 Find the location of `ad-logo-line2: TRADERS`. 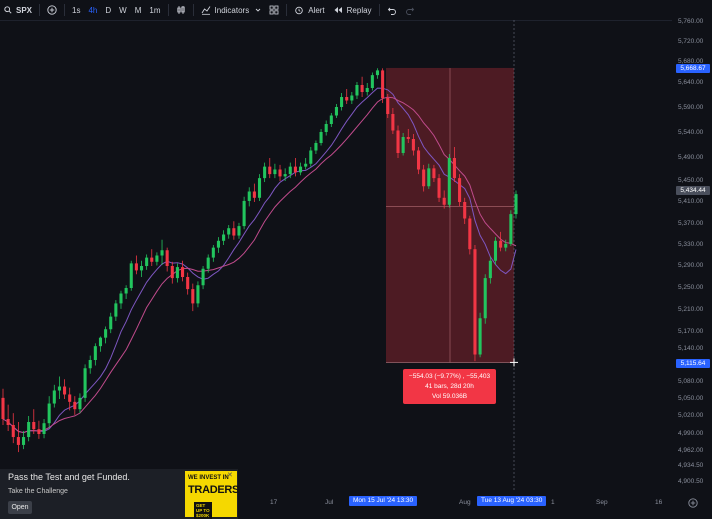

ad-logo-line2: TRADERS is located at coordinates (214, 490).